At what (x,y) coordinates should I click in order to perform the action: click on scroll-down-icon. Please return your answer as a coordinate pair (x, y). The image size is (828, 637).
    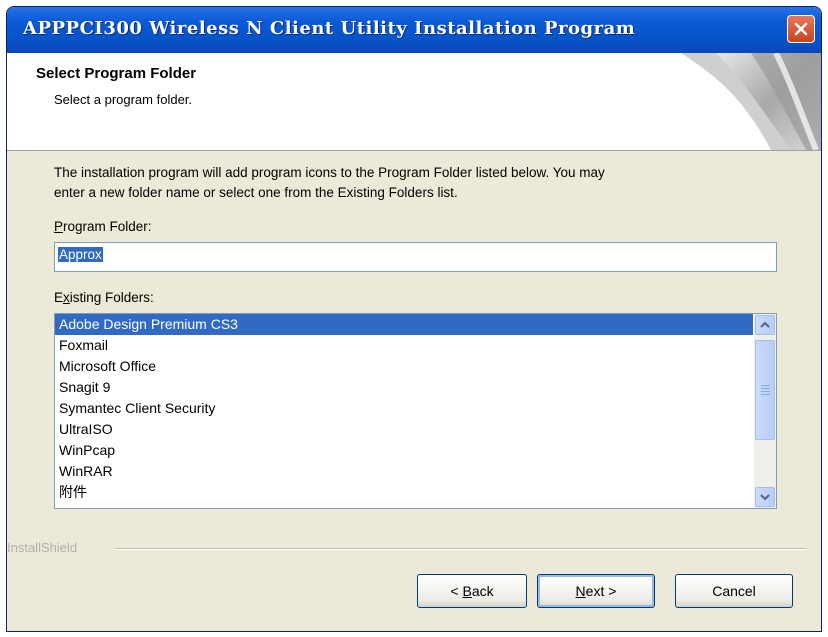
    Looking at the image, I should click on (765, 497).